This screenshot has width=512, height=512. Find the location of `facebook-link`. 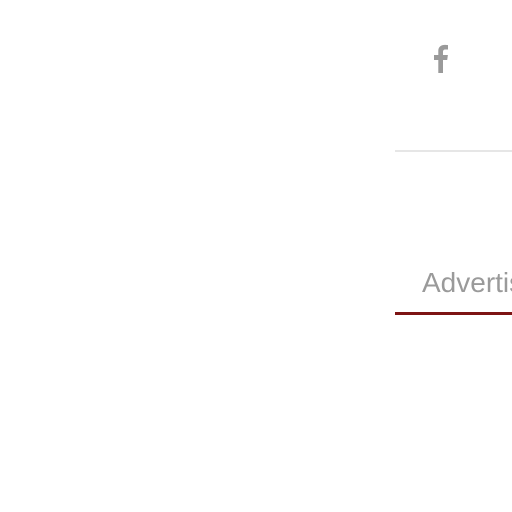

facebook-link is located at coordinates (440, 58).